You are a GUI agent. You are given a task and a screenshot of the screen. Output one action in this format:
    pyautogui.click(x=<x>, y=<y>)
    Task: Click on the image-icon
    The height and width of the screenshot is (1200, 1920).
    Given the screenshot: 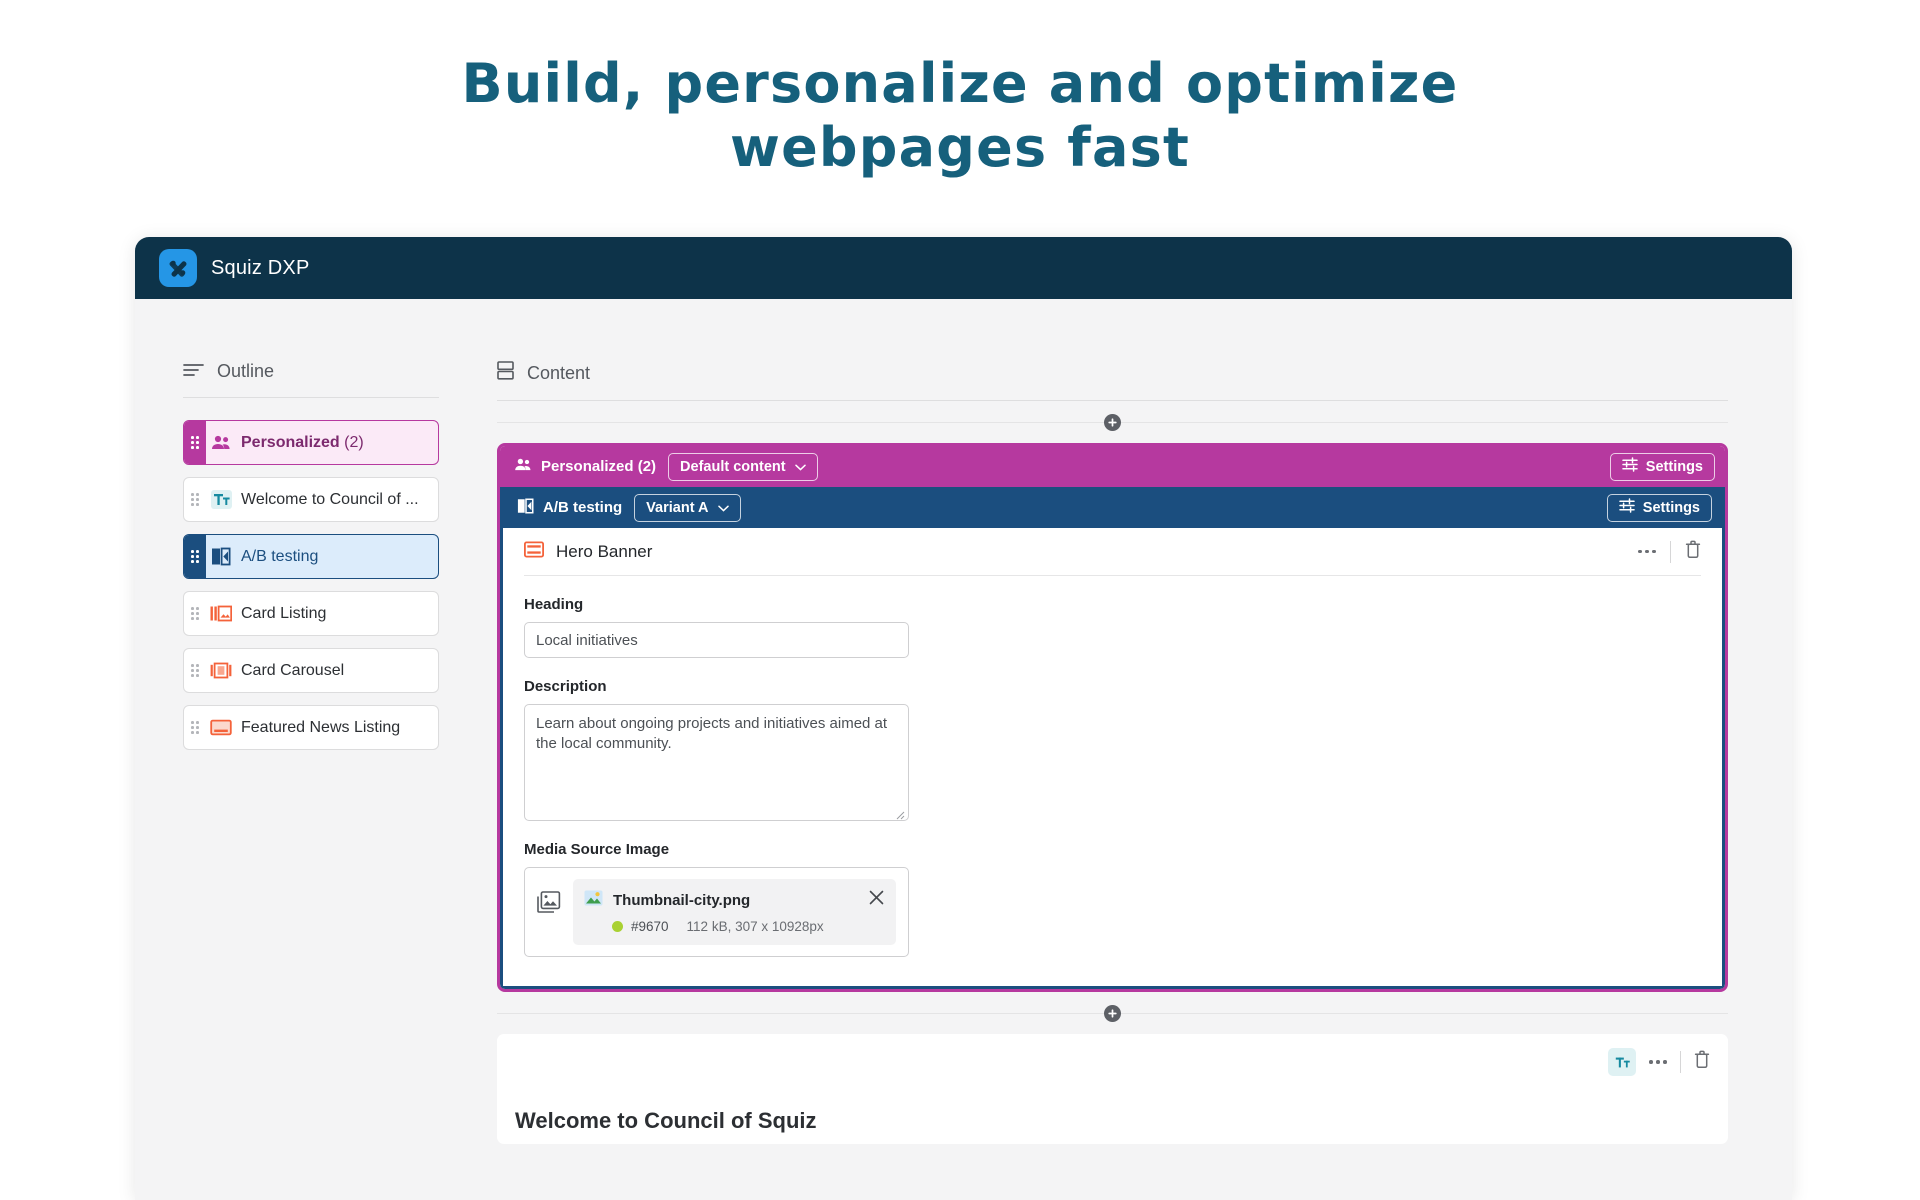 What is the action you would take?
    pyautogui.click(x=593, y=900)
    